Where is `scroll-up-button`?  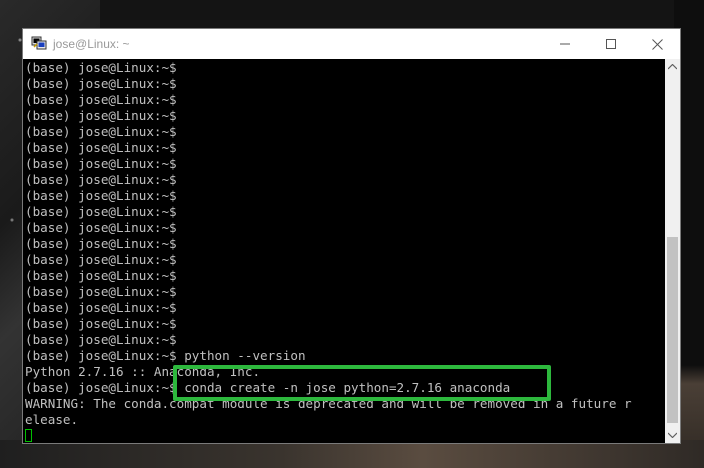
scroll-up-button is located at coordinates (672, 67).